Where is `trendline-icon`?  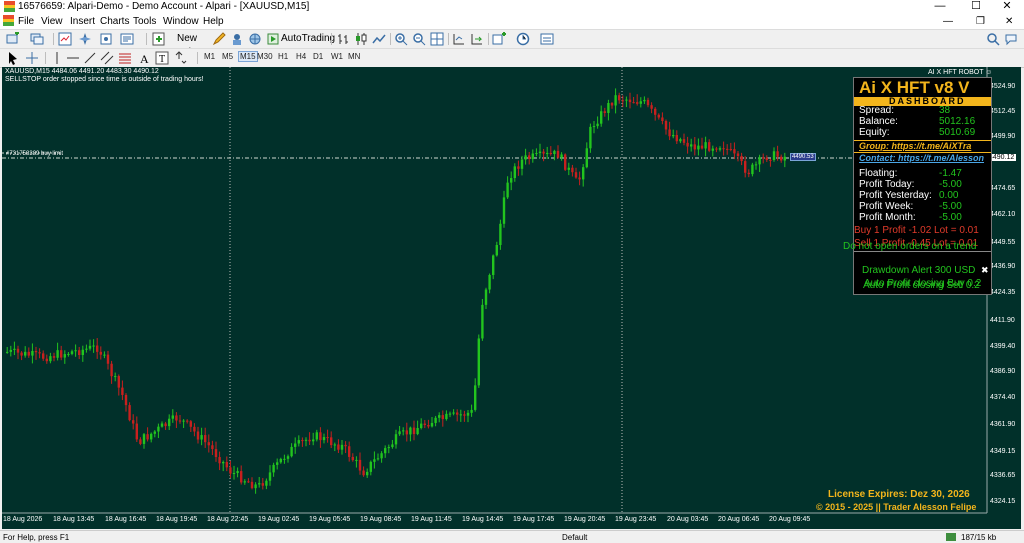
trendline-icon is located at coordinates (90, 58).